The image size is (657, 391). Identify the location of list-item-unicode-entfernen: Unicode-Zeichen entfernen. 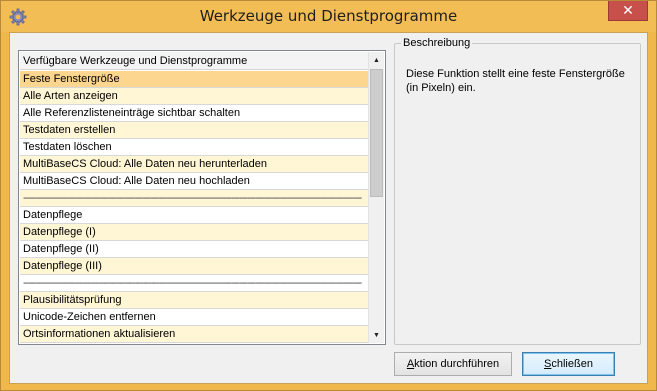
(194, 317).